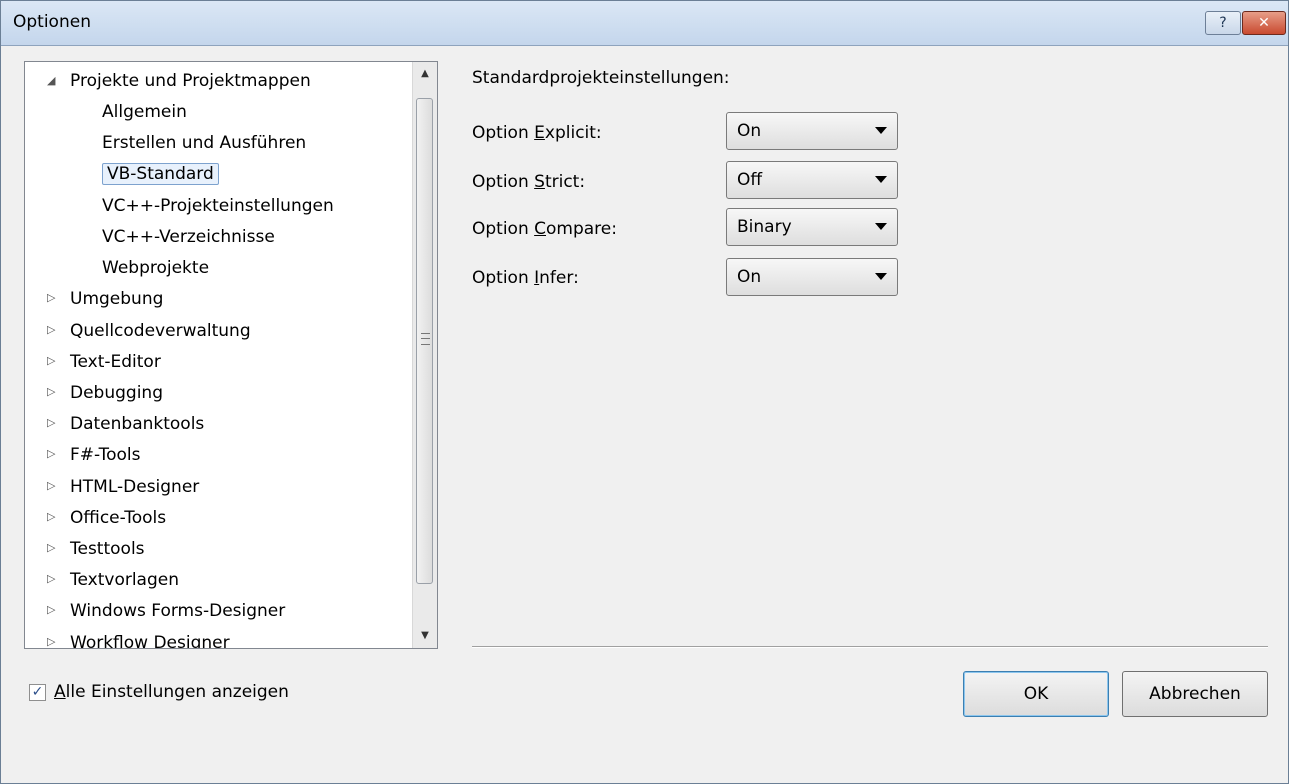 This screenshot has width=1289, height=784. What do you see at coordinates (150, 640) in the screenshot?
I see `tree-item-label: Workflow Designer` at bounding box center [150, 640].